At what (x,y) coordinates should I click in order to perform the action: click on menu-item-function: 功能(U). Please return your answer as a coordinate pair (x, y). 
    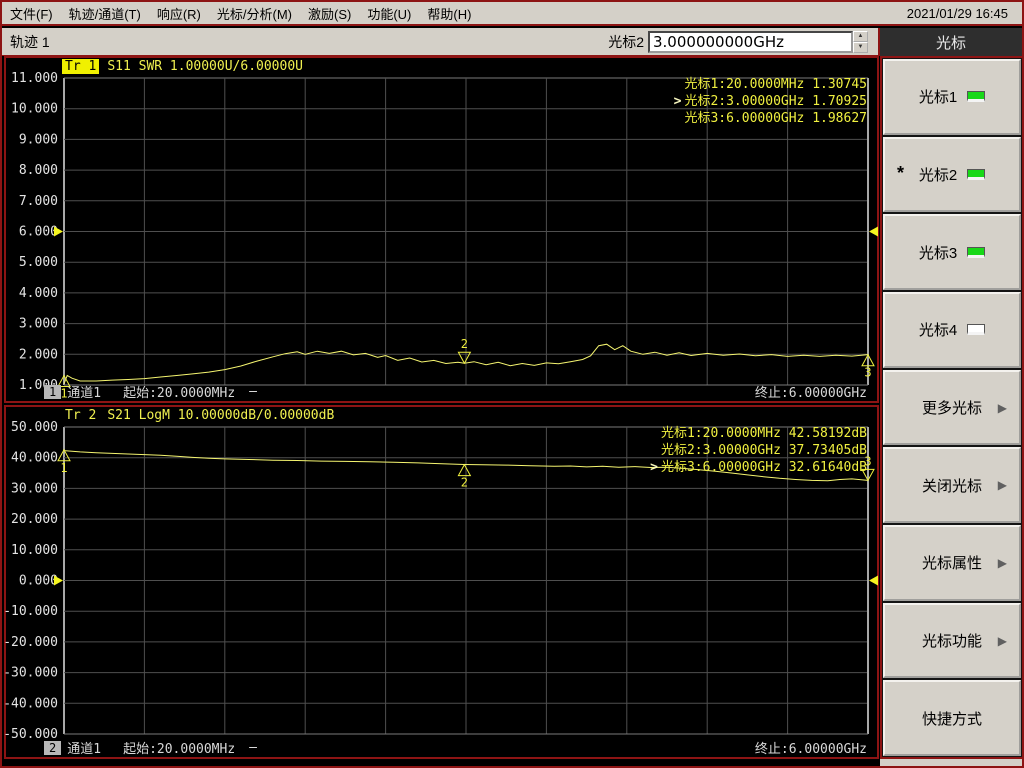
    Looking at the image, I should click on (389, 13).